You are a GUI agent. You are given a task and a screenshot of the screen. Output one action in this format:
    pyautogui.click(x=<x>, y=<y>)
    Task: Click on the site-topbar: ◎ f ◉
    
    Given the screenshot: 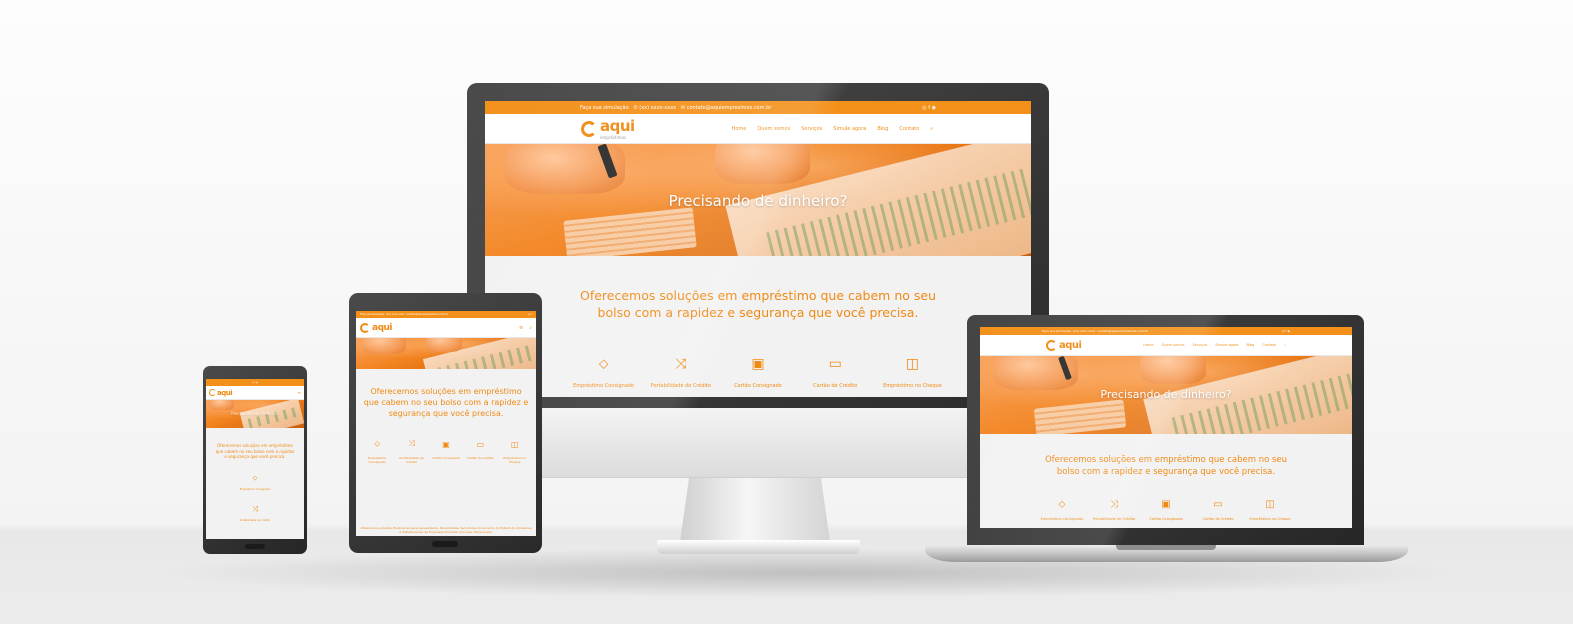 What is the action you would take?
    pyautogui.click(x=255, y=382)
    